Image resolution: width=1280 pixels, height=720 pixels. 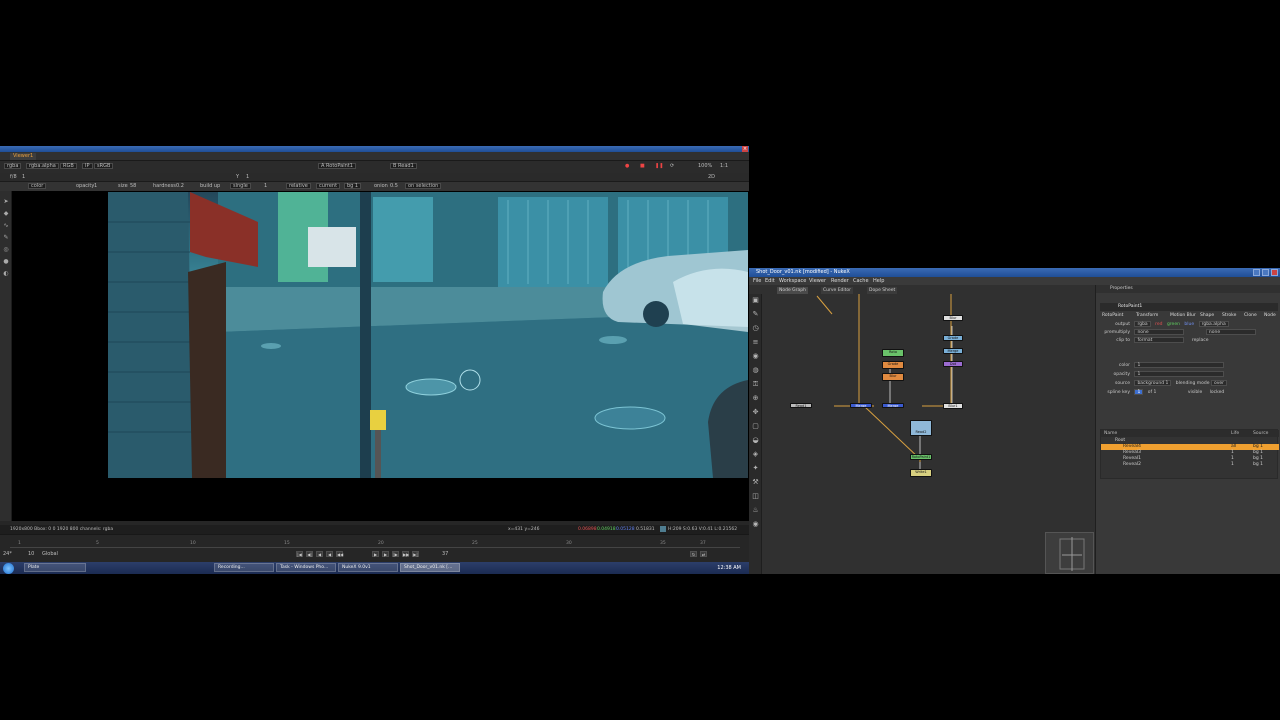 I want to click on dodge-tool-icon: ◐, so click(x=6, y=274).